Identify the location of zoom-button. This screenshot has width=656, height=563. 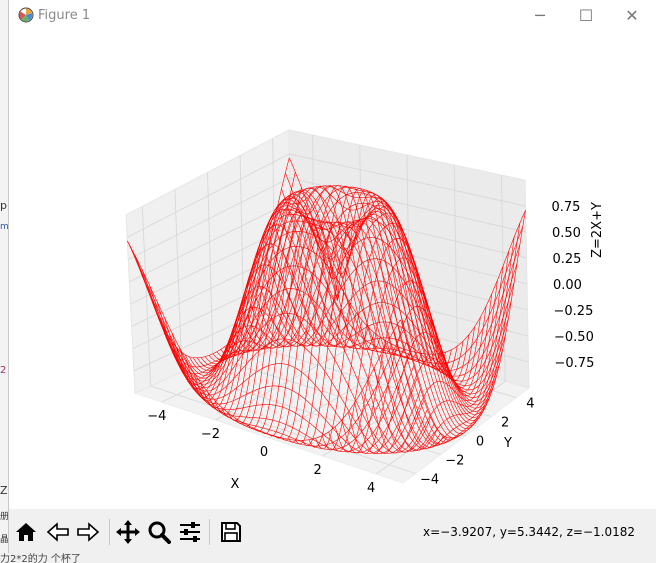
(159, 532).